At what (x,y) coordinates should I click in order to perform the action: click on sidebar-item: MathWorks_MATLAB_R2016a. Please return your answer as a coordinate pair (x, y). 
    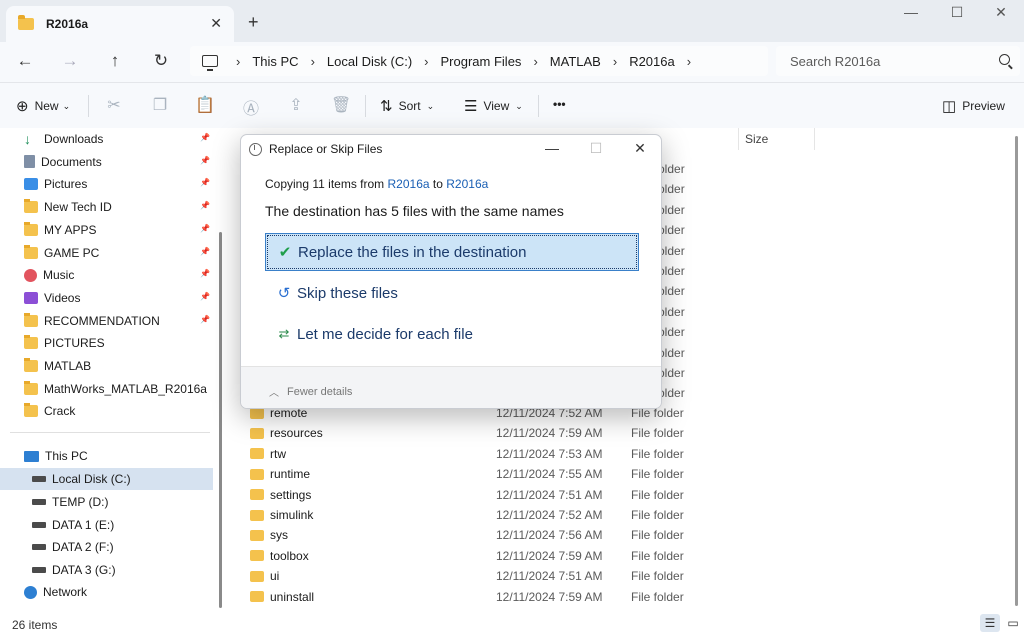
    Looking at the image, I should click on (115, 389).